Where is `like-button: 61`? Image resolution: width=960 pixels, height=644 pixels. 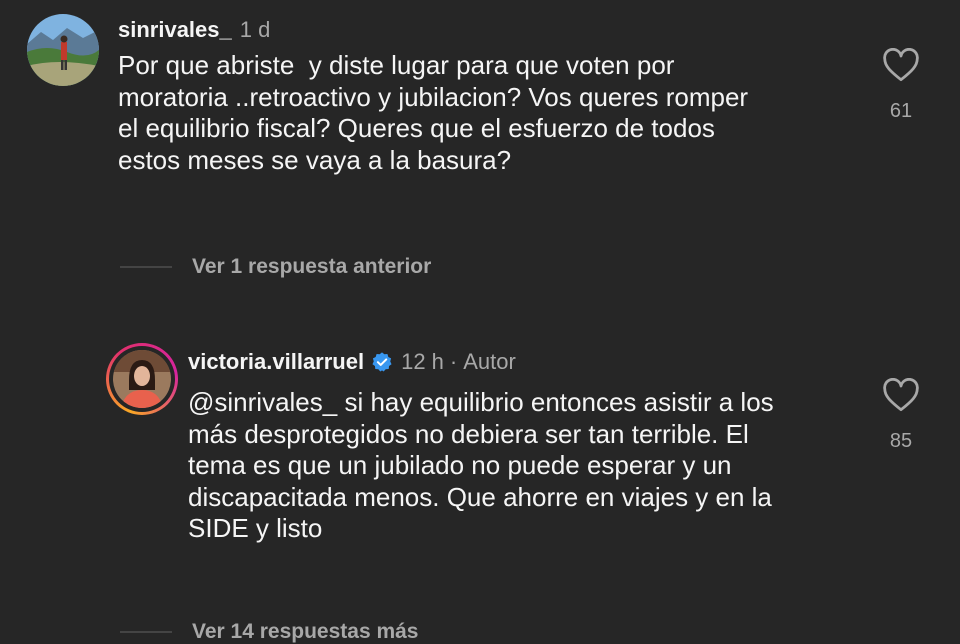 like-button: 61 is located at coordinates (901, 85).